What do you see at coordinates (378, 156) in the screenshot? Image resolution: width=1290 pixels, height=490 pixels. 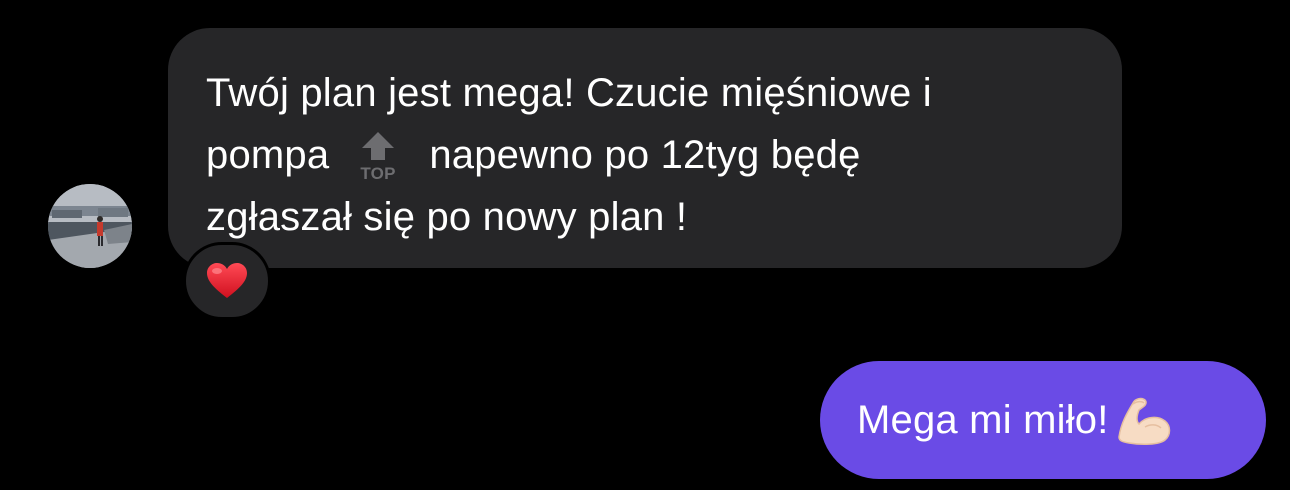 I see `top-arrow-emoji-icon: TOP` at bounding box center [378, 156].